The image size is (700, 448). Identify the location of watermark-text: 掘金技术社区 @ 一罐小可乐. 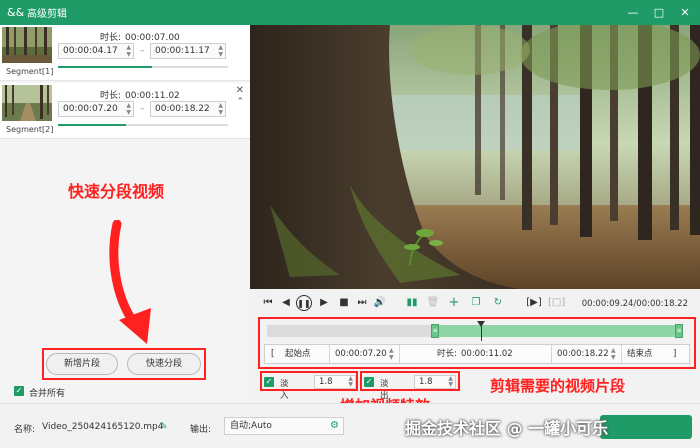
(507, 428).